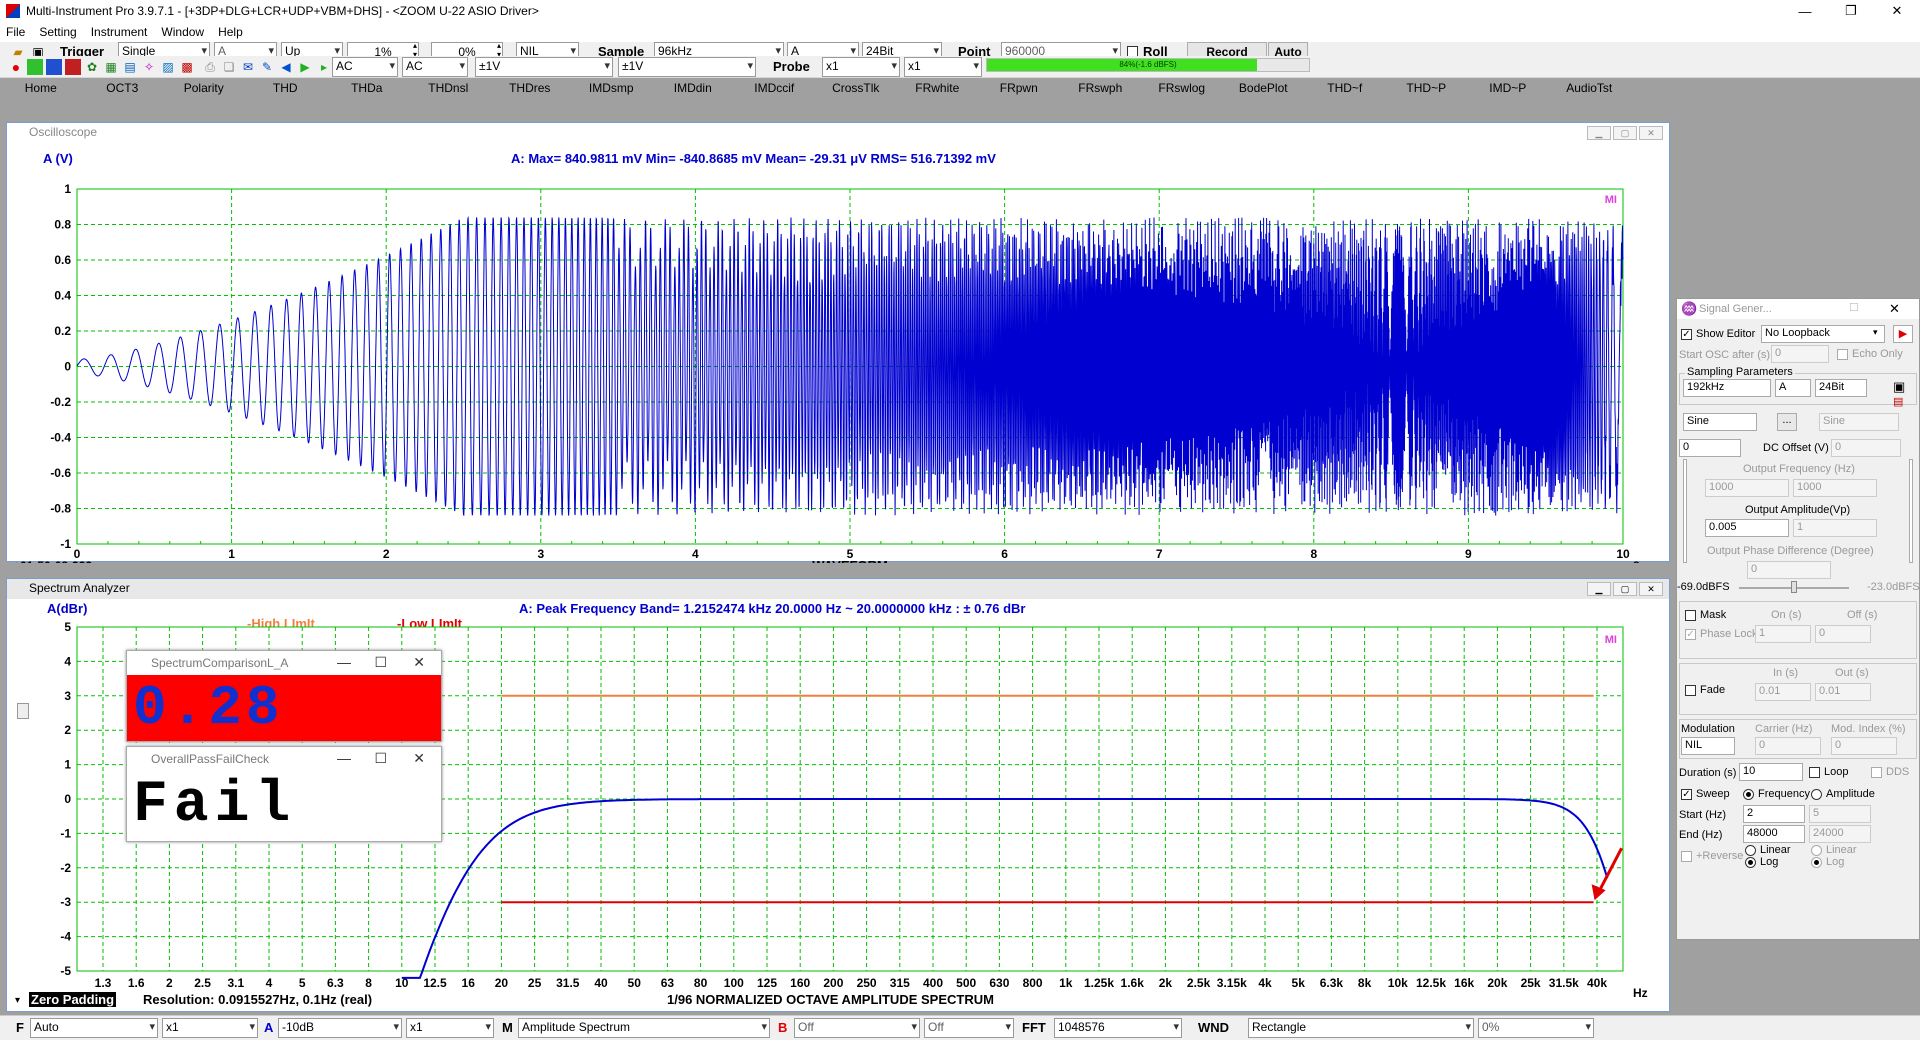 The height and width of the screenshot is (1040, 1920). What do you see at coordinates (187, 67) in the screenshot?
I see `device-test-icon: ▩` at bounding box center [187, 67].